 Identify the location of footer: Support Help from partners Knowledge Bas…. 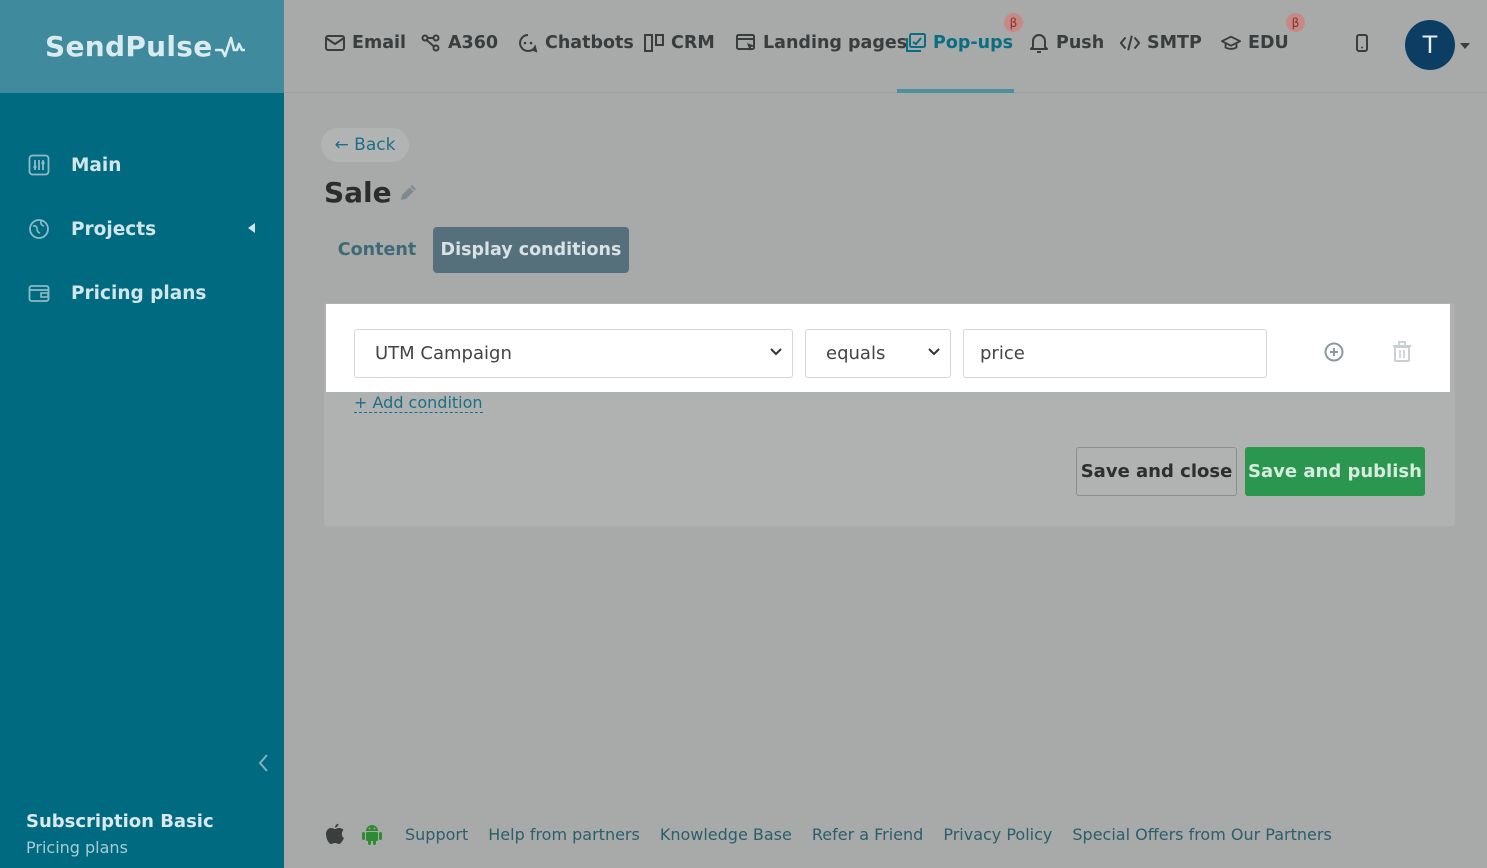
(838, 834).